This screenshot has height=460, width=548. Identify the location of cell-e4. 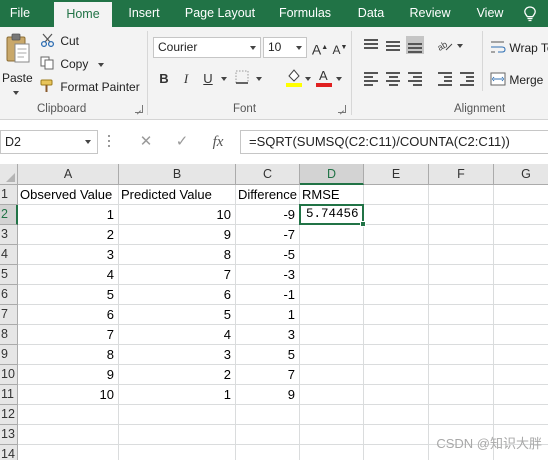
(396, 255).